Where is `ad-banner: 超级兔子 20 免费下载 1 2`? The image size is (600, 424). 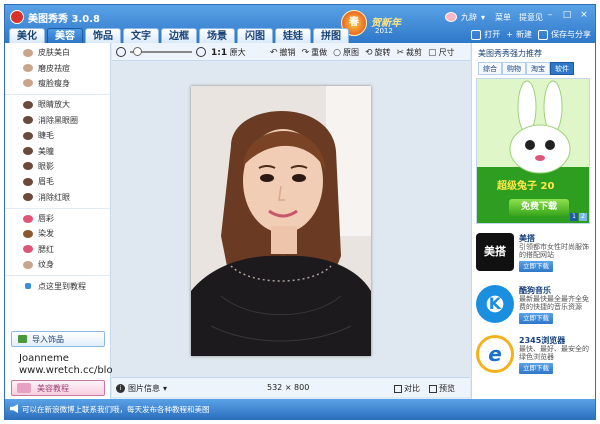
ad-banner: 超级兔子 20 免费下载 1 2 is located at coordinates (533, 151).